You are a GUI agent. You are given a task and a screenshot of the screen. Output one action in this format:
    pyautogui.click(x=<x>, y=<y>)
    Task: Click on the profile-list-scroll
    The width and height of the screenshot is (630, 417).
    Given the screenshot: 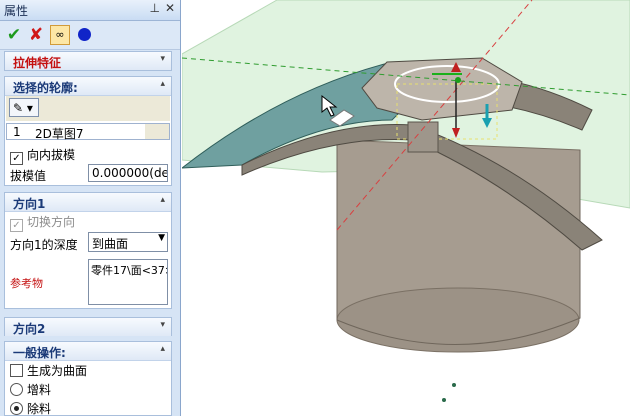 What is the action you would take?
    pyautogui.click(x=157, y=131)
    